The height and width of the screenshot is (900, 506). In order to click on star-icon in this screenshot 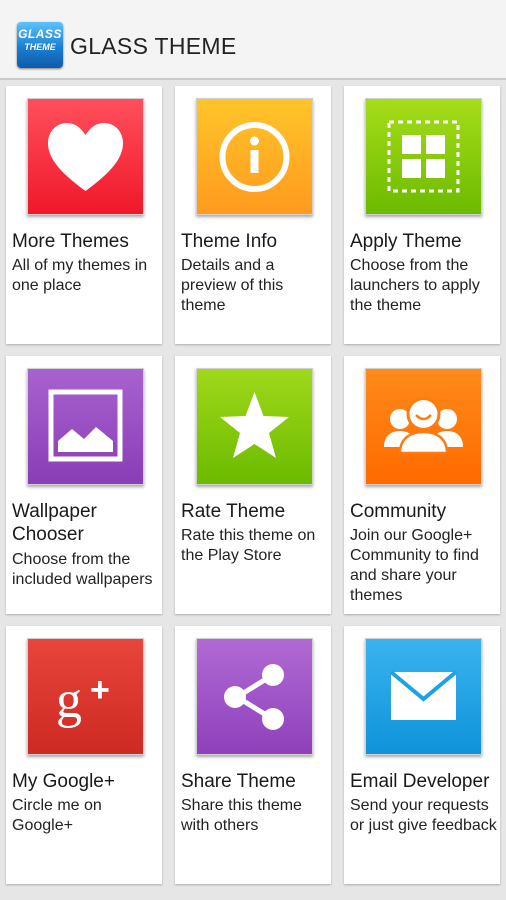, I will do `click(254, 425)`.